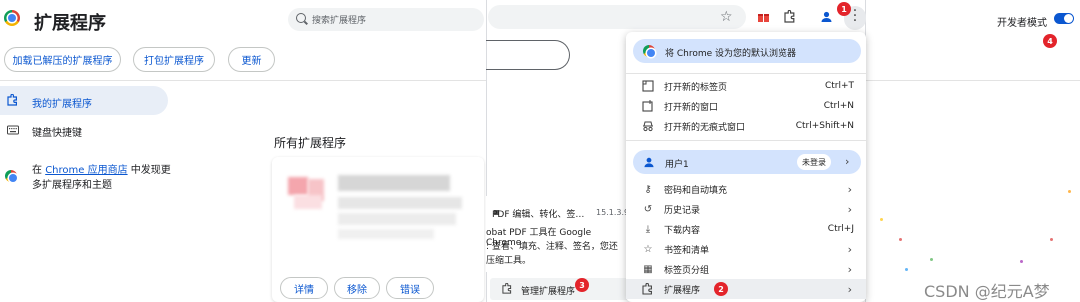 The height and width of the screenshot is (302, 1080). What do you see at coordinates (11, 176) in the screenshot?
I see `web-store-icon` at bounding box center [11, 176].